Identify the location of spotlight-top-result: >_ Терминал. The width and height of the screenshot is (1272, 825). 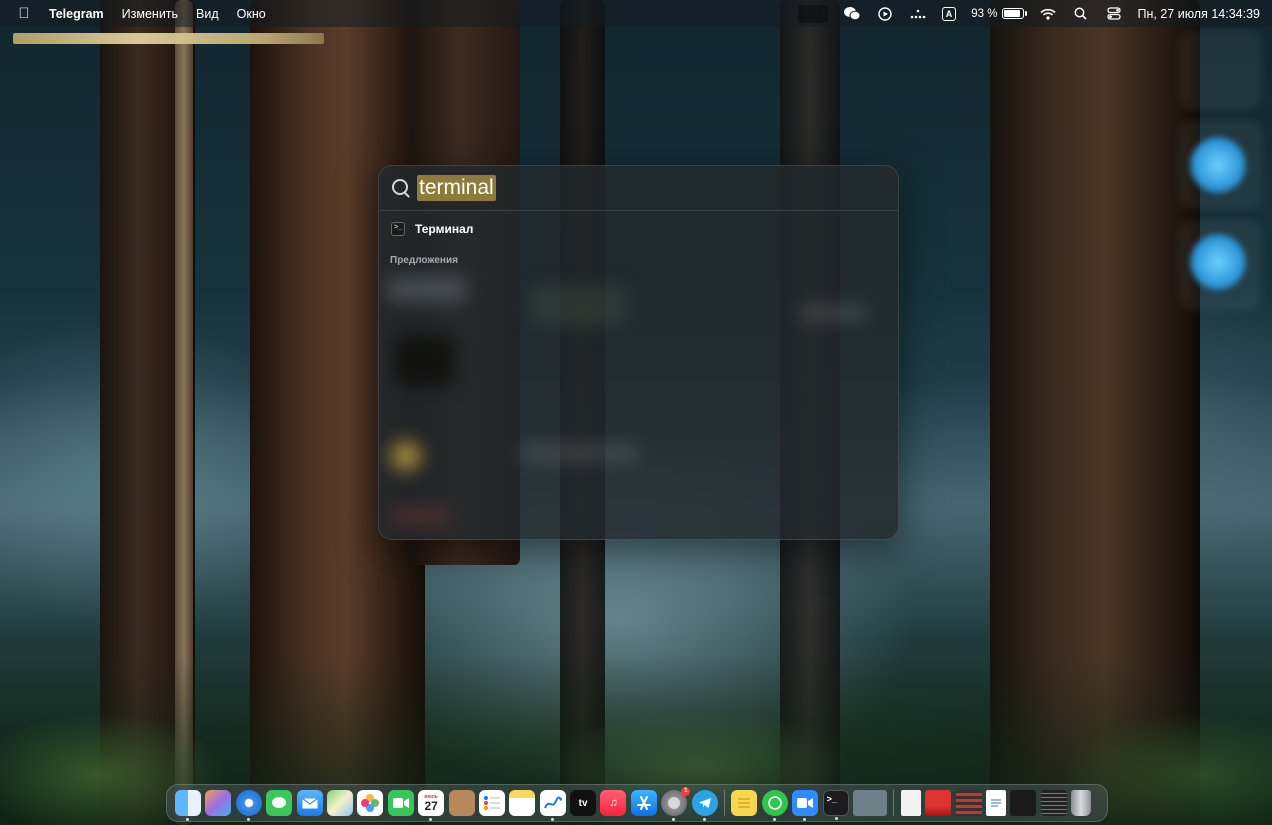
(638, 229).